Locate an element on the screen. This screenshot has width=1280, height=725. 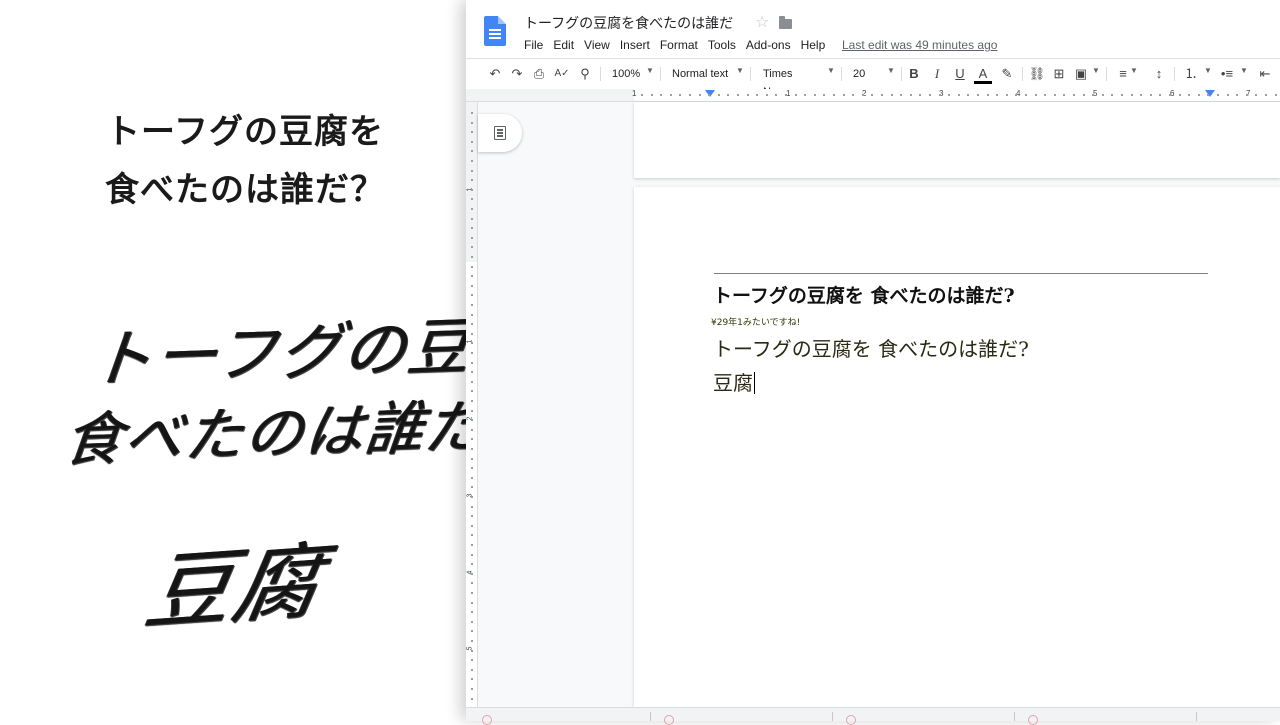
spellcheck-icon: A✓ is located at coordinates (562, 74).